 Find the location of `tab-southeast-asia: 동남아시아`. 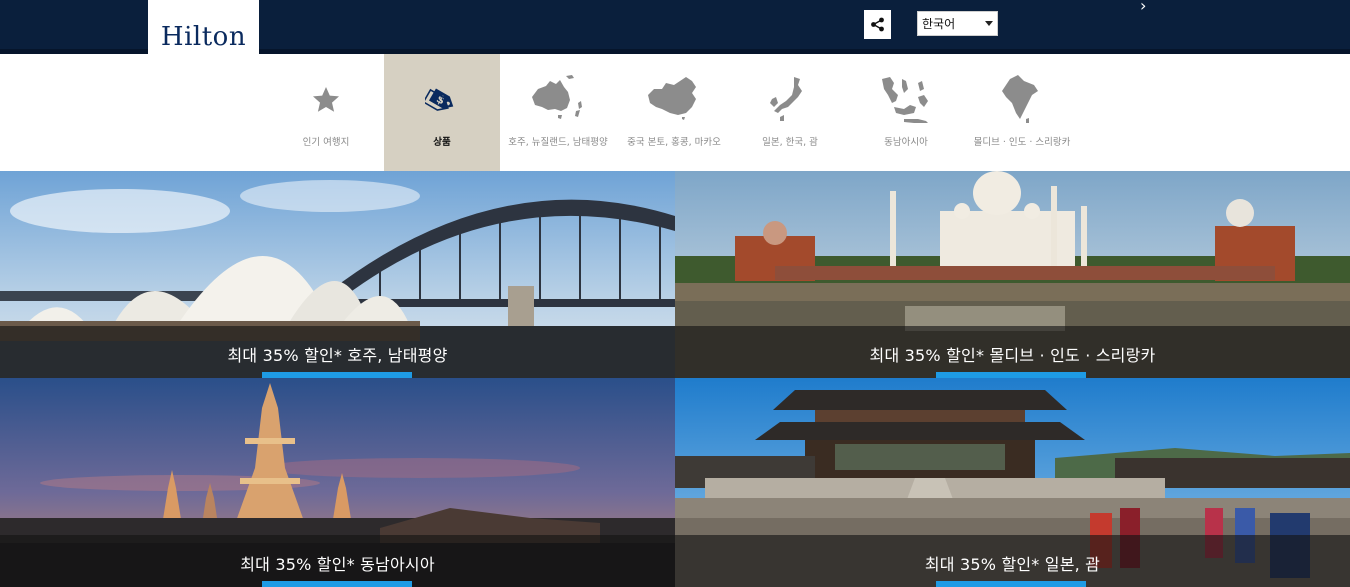

tab-southeast-asia: 동남아시아 is located at coordinates (906, 112).